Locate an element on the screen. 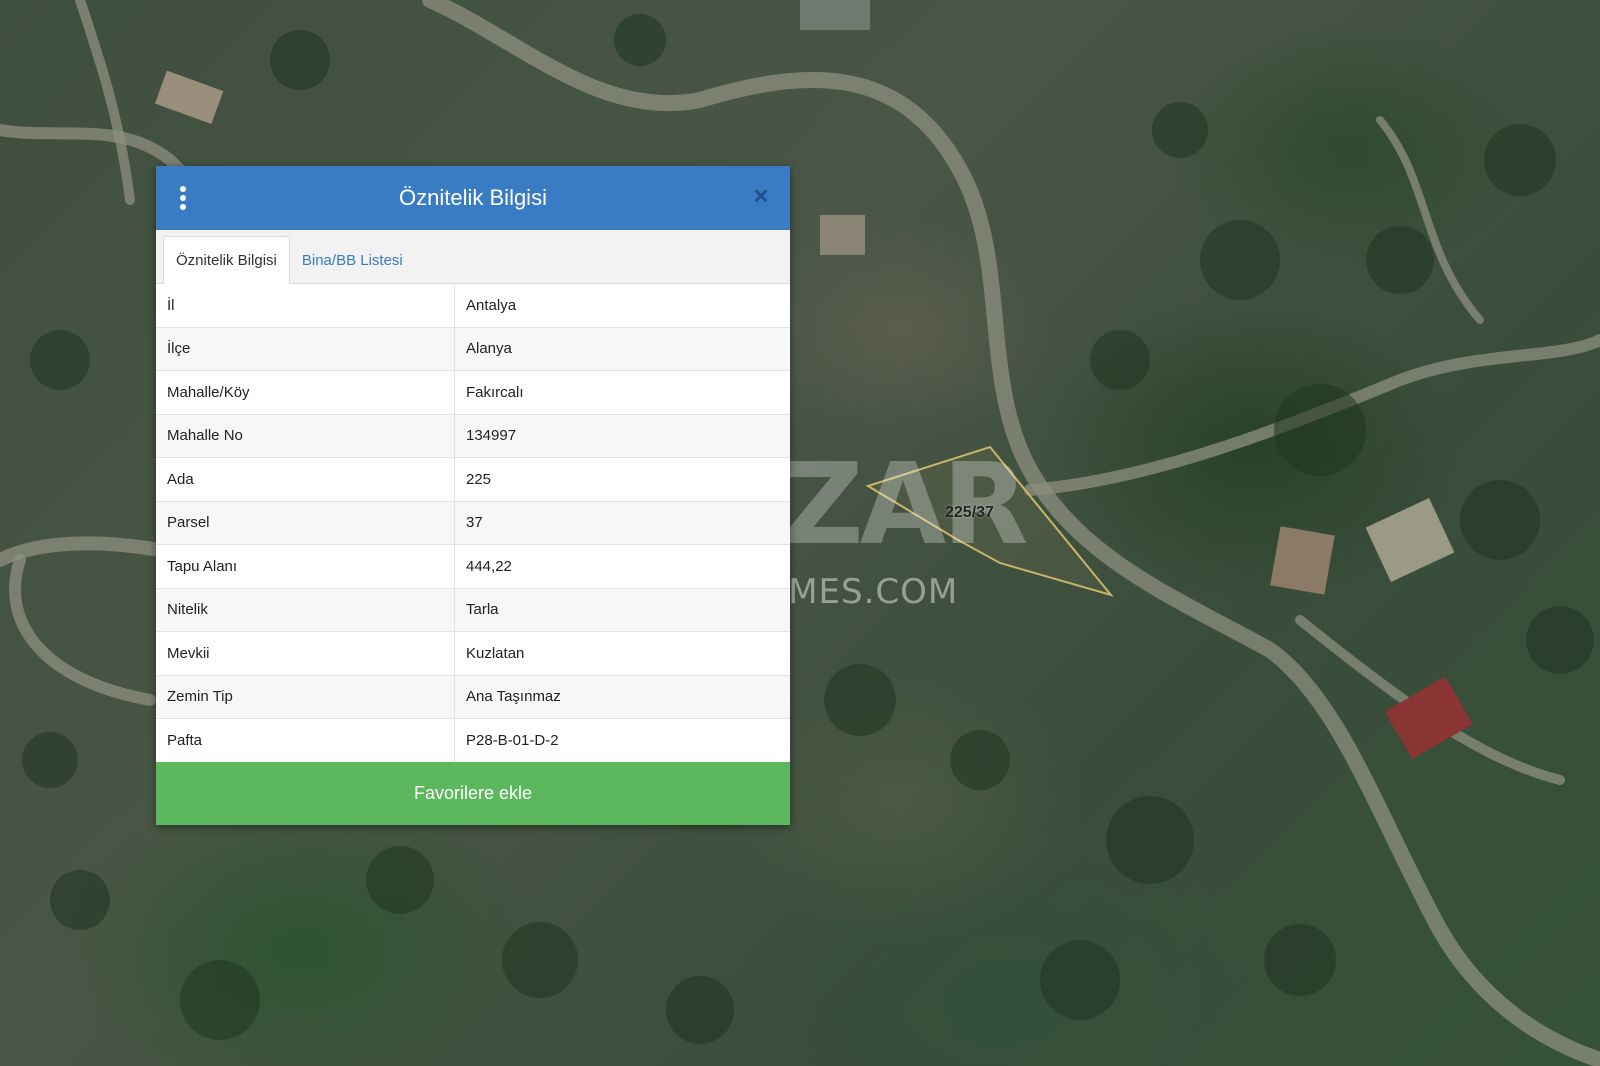 The height and width of the screenshot is (1066, 1600). table-row: Mahalle/Köy Fakırcalı is located at coordinates (473, 392).